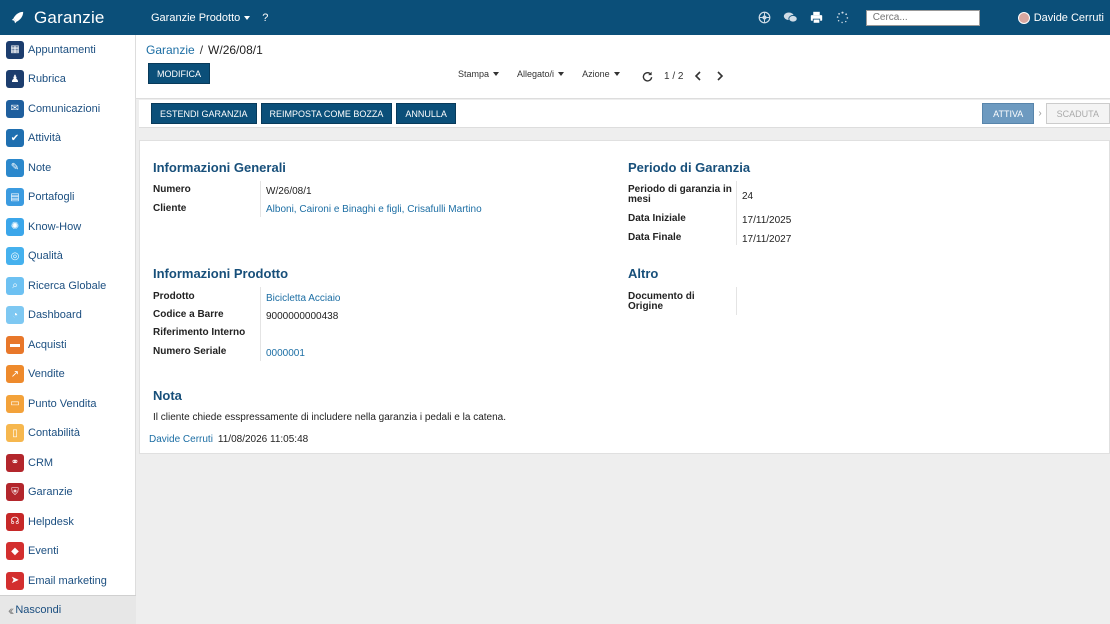  What do you see at coordinates (765, 18) in the screenshot?
I see `settings-wheel-icon` at bounding box center [765, 18].